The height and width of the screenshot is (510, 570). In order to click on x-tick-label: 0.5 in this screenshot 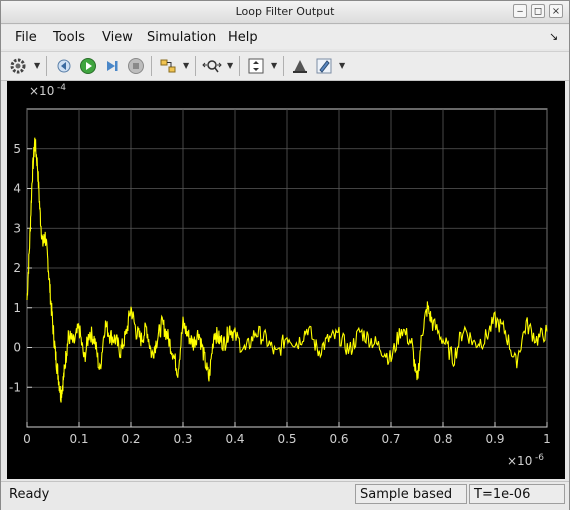, I will do `click(286, 439)`.